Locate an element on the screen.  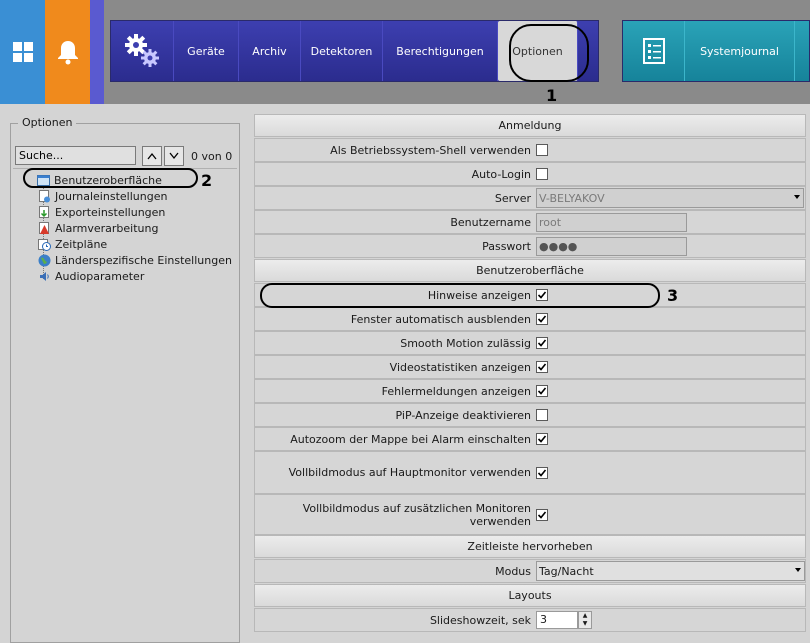
autozoom-checkbox is located at coordinates (542, 439).